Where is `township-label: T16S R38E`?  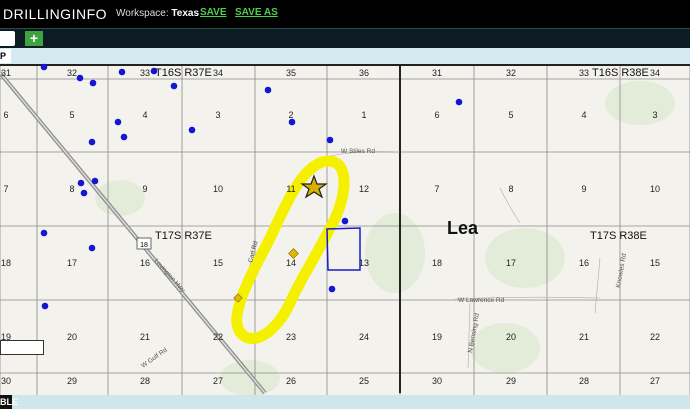
township-label: T16S R38E is located at coordinates (620, 73).